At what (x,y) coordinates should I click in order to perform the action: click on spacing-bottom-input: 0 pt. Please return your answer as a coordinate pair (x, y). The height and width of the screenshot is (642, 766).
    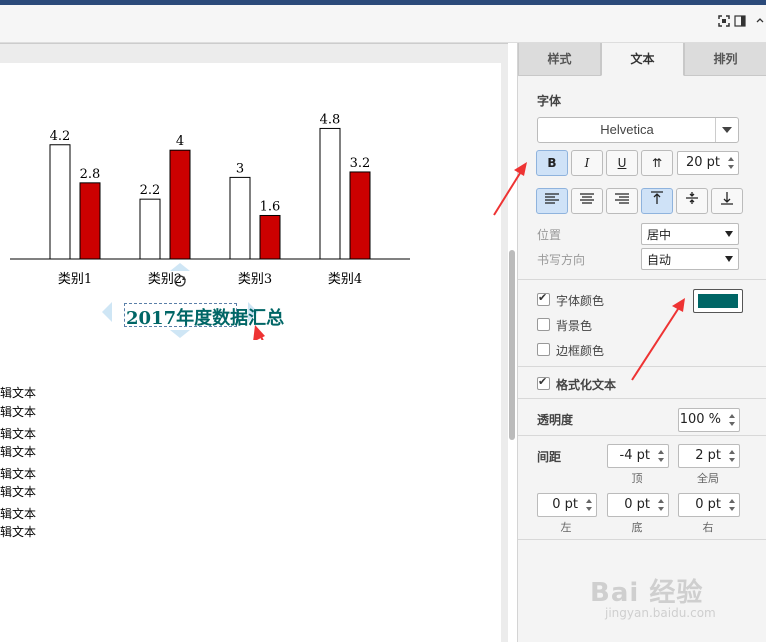
    Looking at the image, I should click on (638, 505).